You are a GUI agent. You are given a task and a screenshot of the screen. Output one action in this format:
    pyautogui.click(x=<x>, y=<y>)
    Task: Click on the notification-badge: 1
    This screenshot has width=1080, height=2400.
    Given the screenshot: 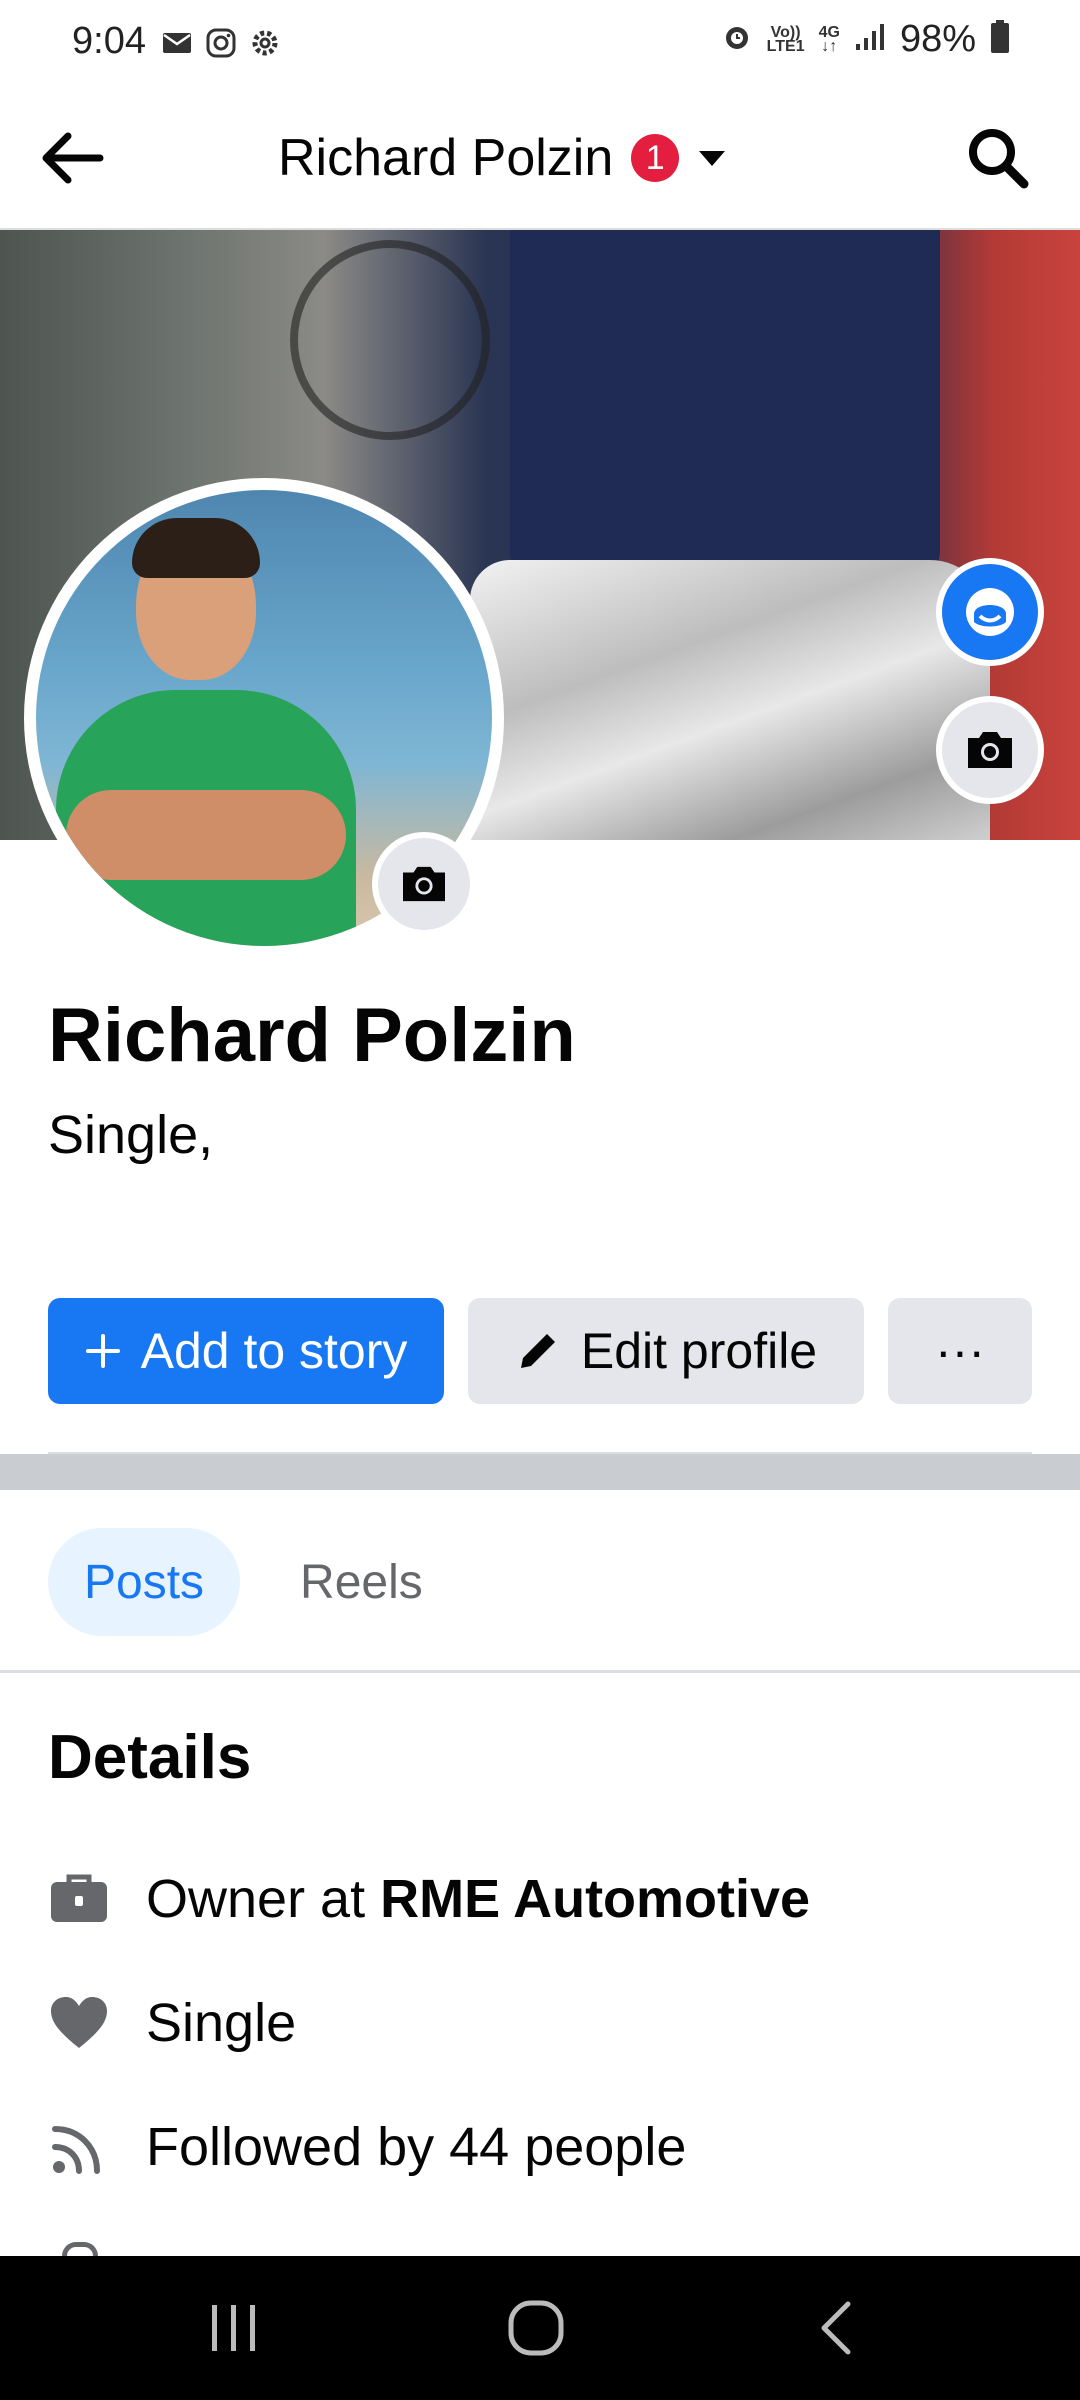 What is the action you would take?
    pyautogui.click(x=655, y=158)
    